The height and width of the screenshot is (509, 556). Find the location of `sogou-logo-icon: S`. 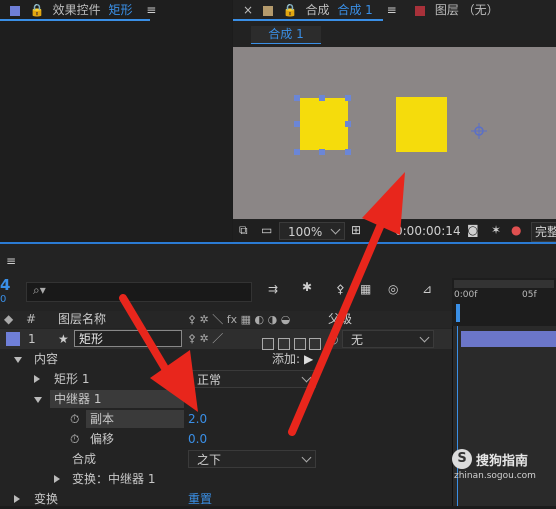

sogou-logo-icon: S is located at coordinates (462, 459).